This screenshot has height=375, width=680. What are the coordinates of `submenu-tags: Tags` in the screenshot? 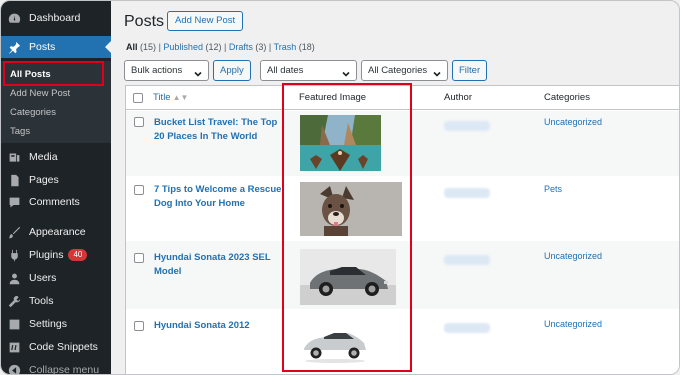 It's located at (20, 131).